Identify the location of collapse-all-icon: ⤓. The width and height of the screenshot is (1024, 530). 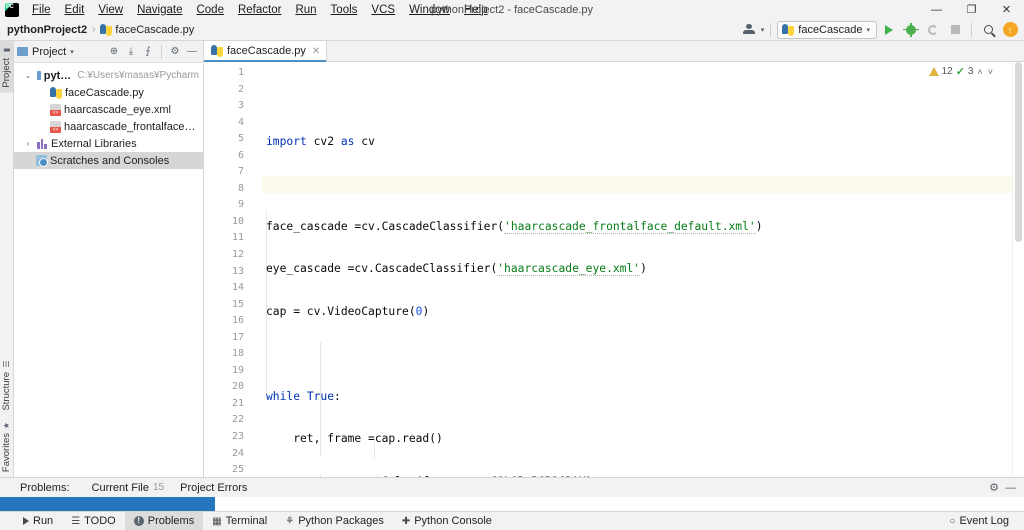
(131, 52).